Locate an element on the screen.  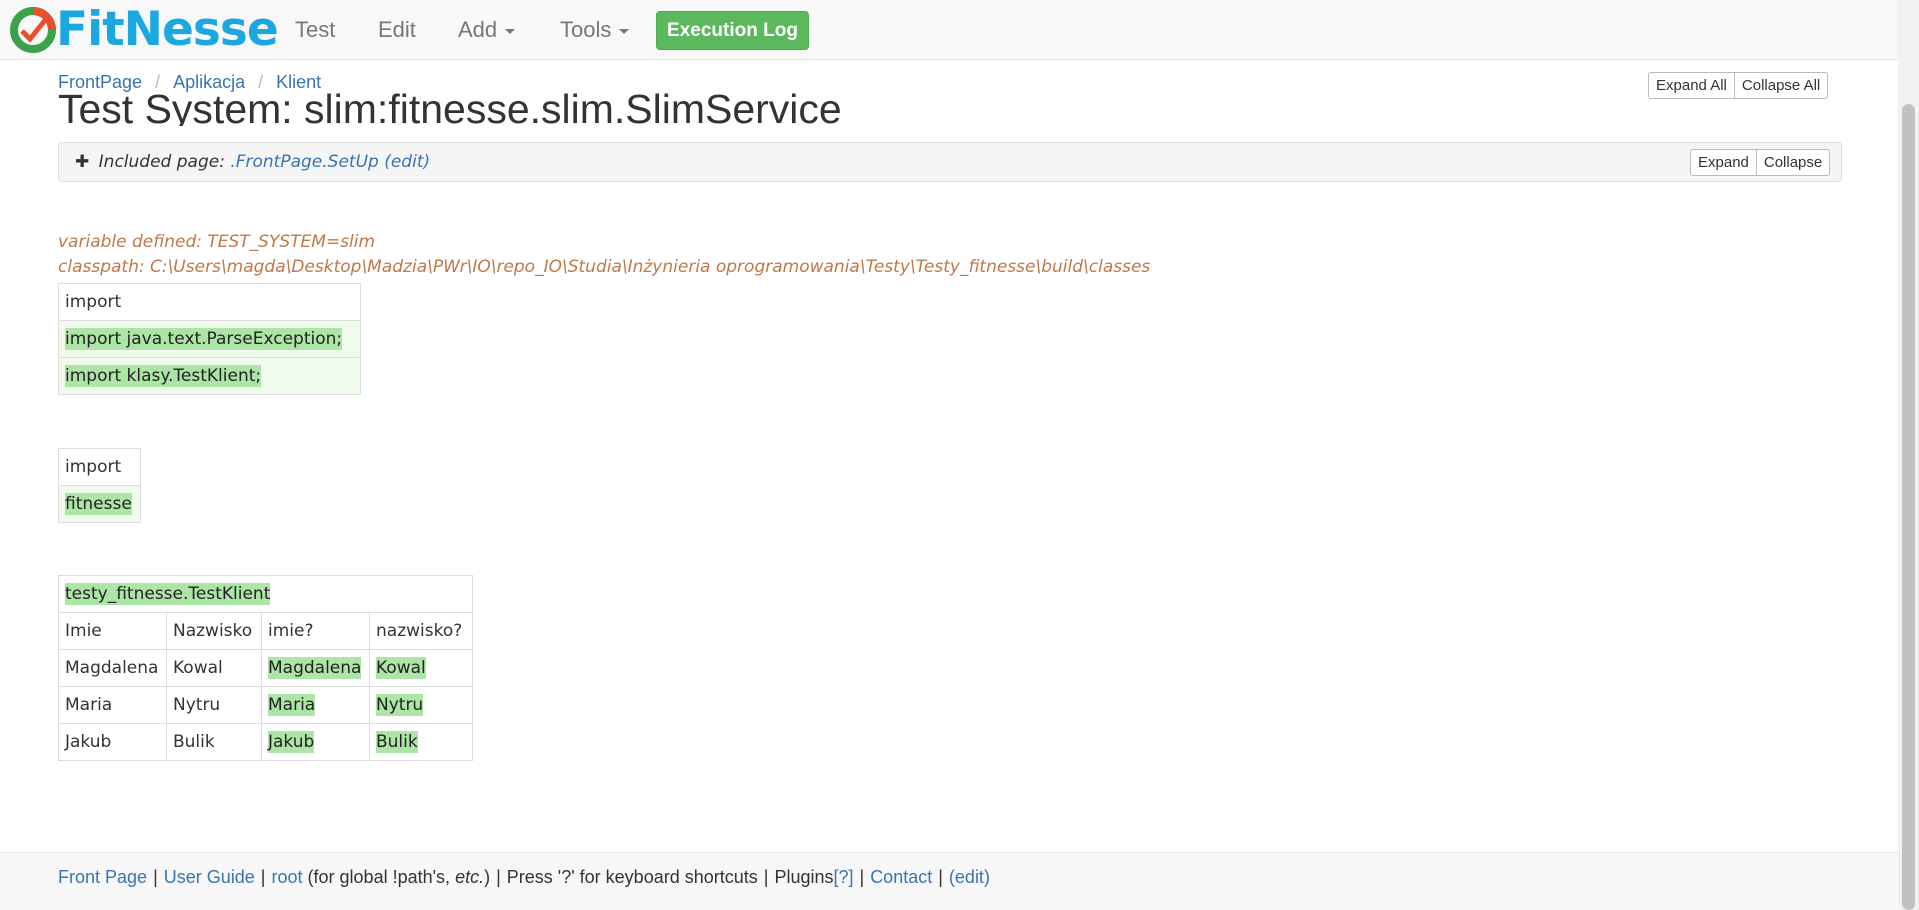
included-page-link: .FrontPage.SetUp is located at coordinates (304, 162).